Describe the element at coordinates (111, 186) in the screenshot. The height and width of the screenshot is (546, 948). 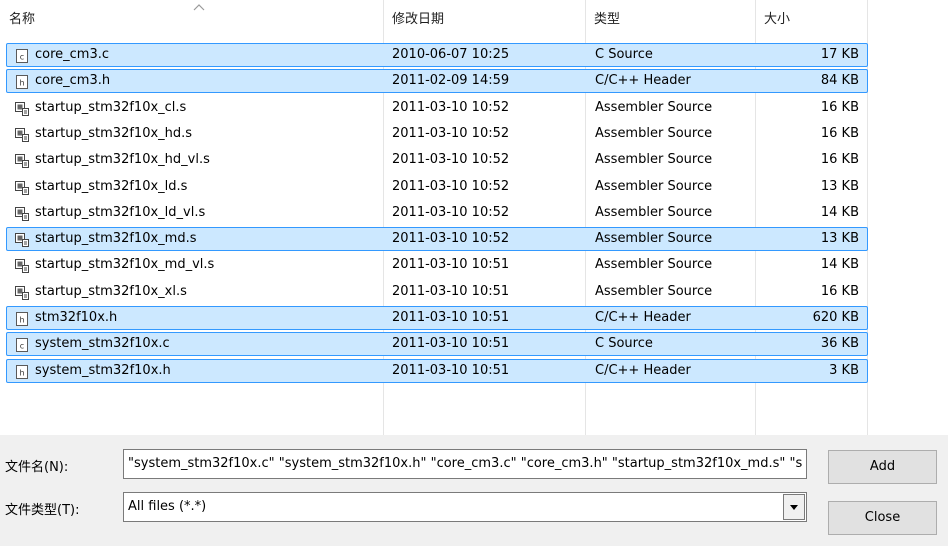
I see `file-name: startup_stm32f10x_ld.s` at that location.